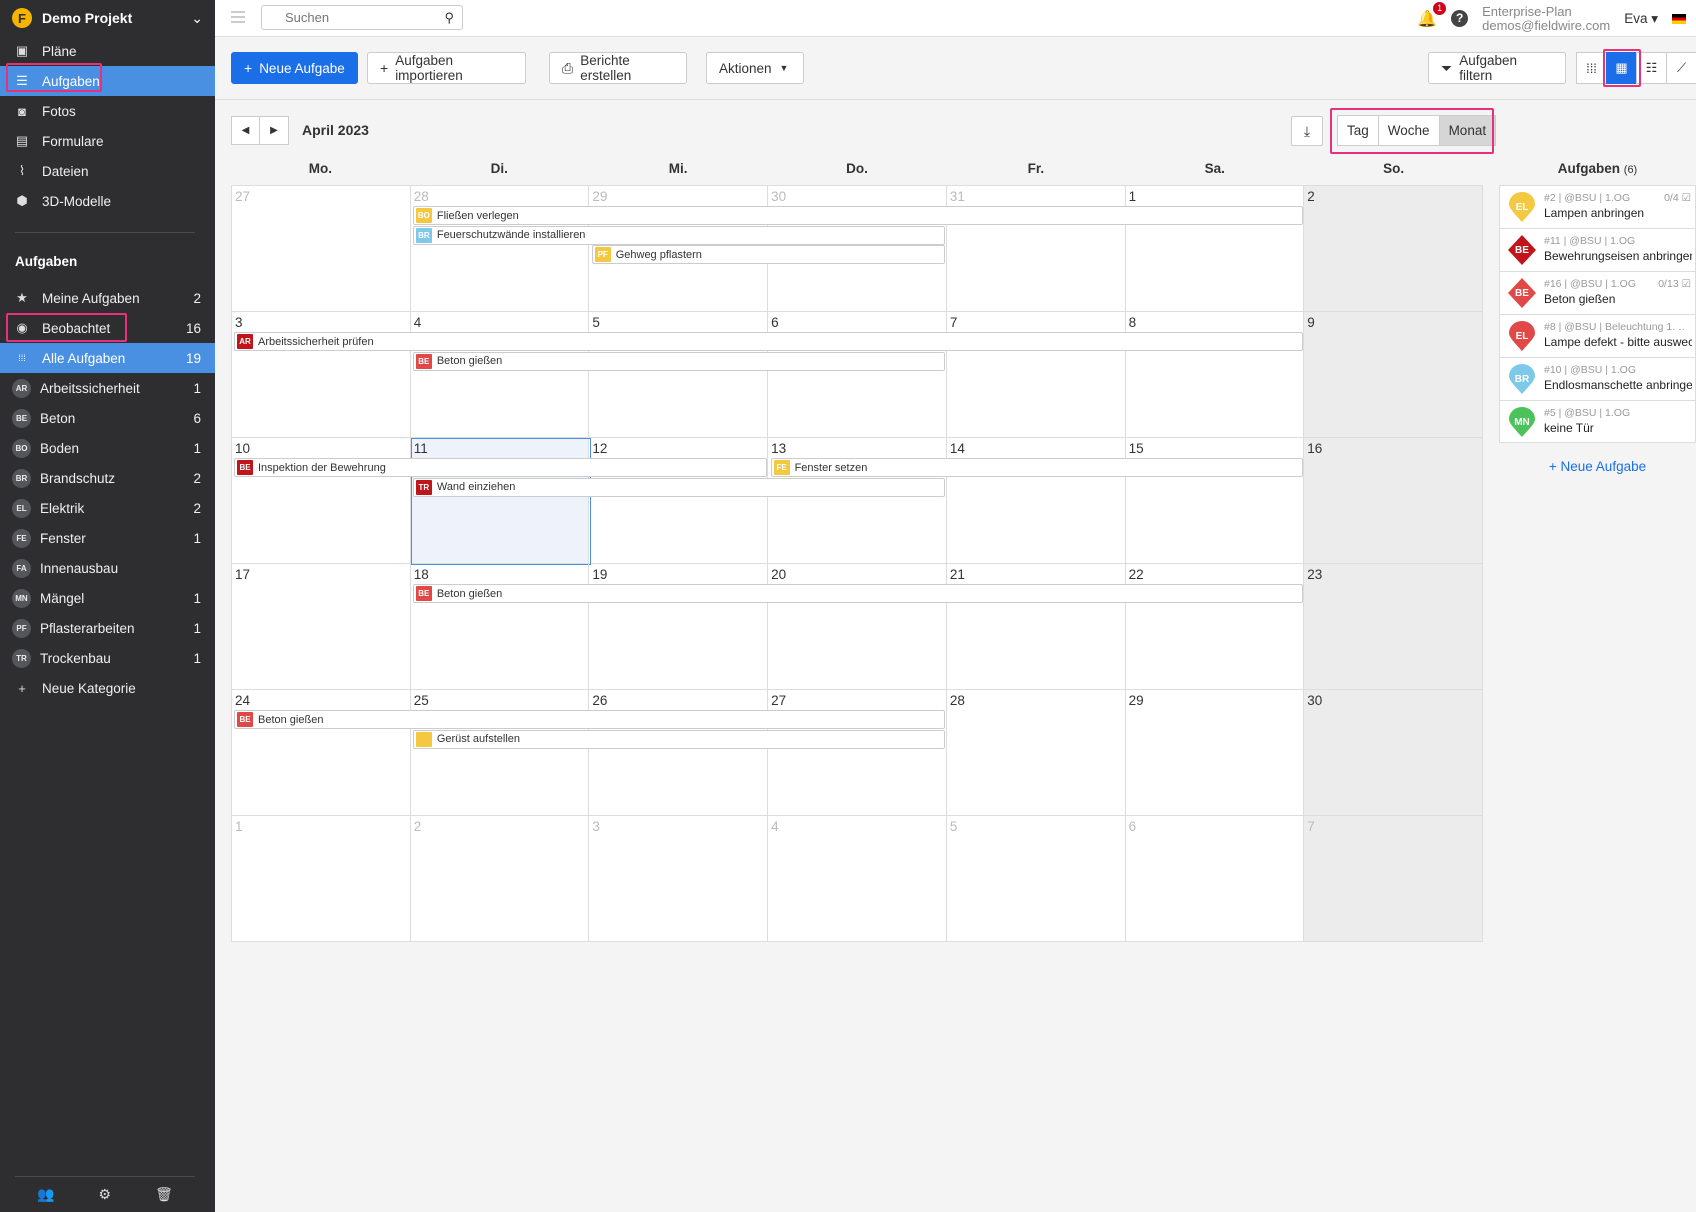 The image size is (1696, 1212). Describe the element at coordinates (1036, 249) in the screenshot. I see `day-cell: 31` at that location.